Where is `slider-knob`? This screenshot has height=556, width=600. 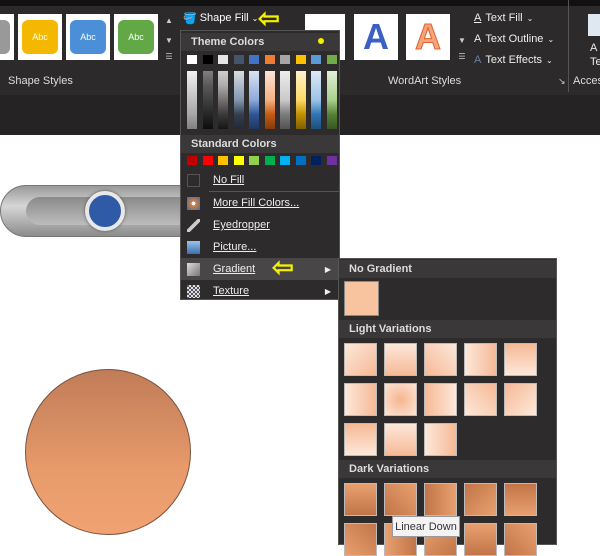
slider-knob is located at coordinates (105, 211).